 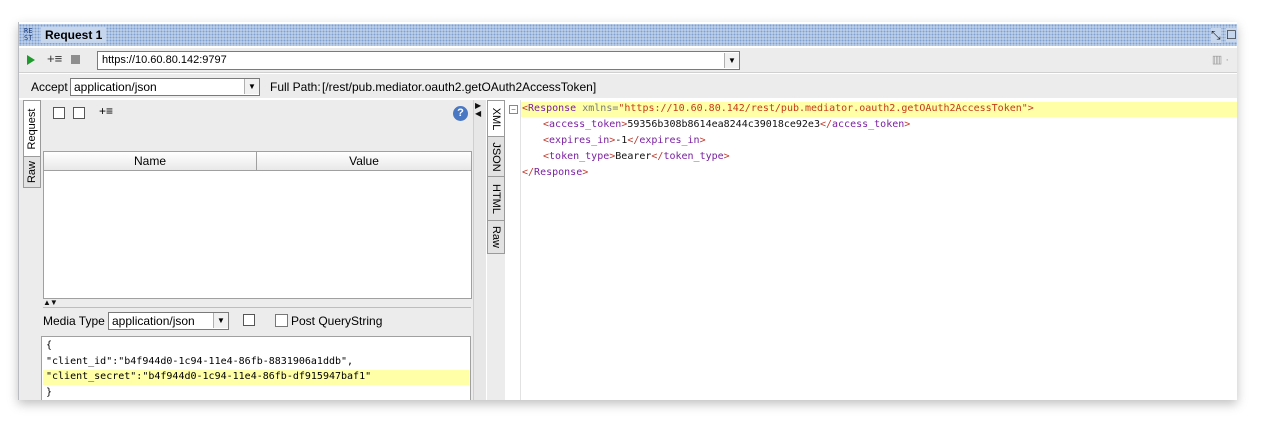 I want to click on collapse-arrows-icon: ▲▼, so click(x=50, y=302).